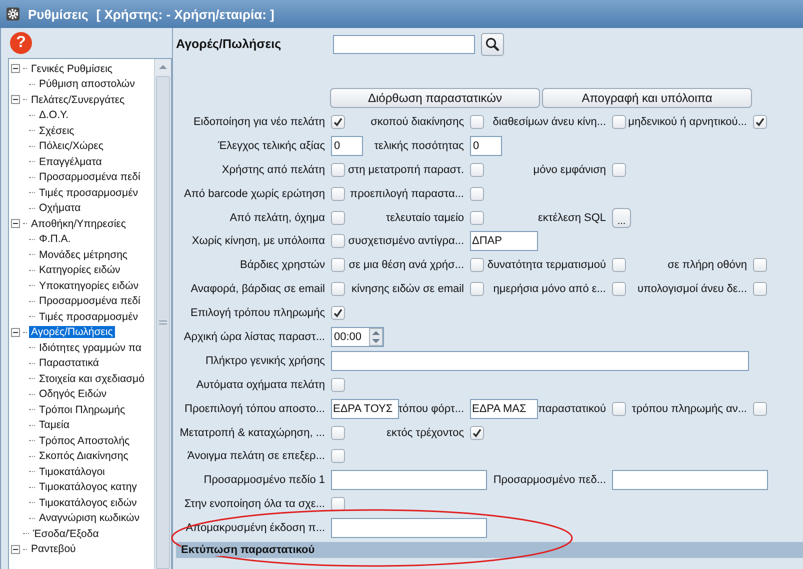 Image resolution: width=803 pixels, height=569 pixels. What do you see at coordinates (88, 286) in the screenshot?
I see `tree-item: Υποκατηγορίες ειδών` at bounding box center [88, 286].